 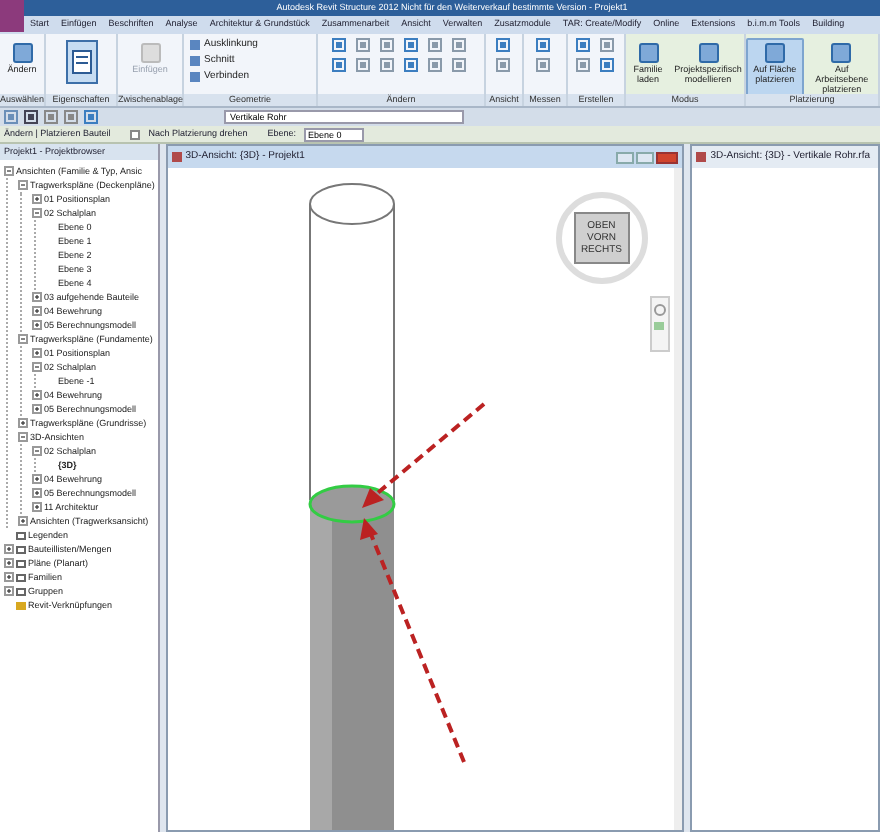 What do you see at coordinates (135, 134) in the screenshot?
I see `rotate-checkbox` at bounding box center [135, 134].